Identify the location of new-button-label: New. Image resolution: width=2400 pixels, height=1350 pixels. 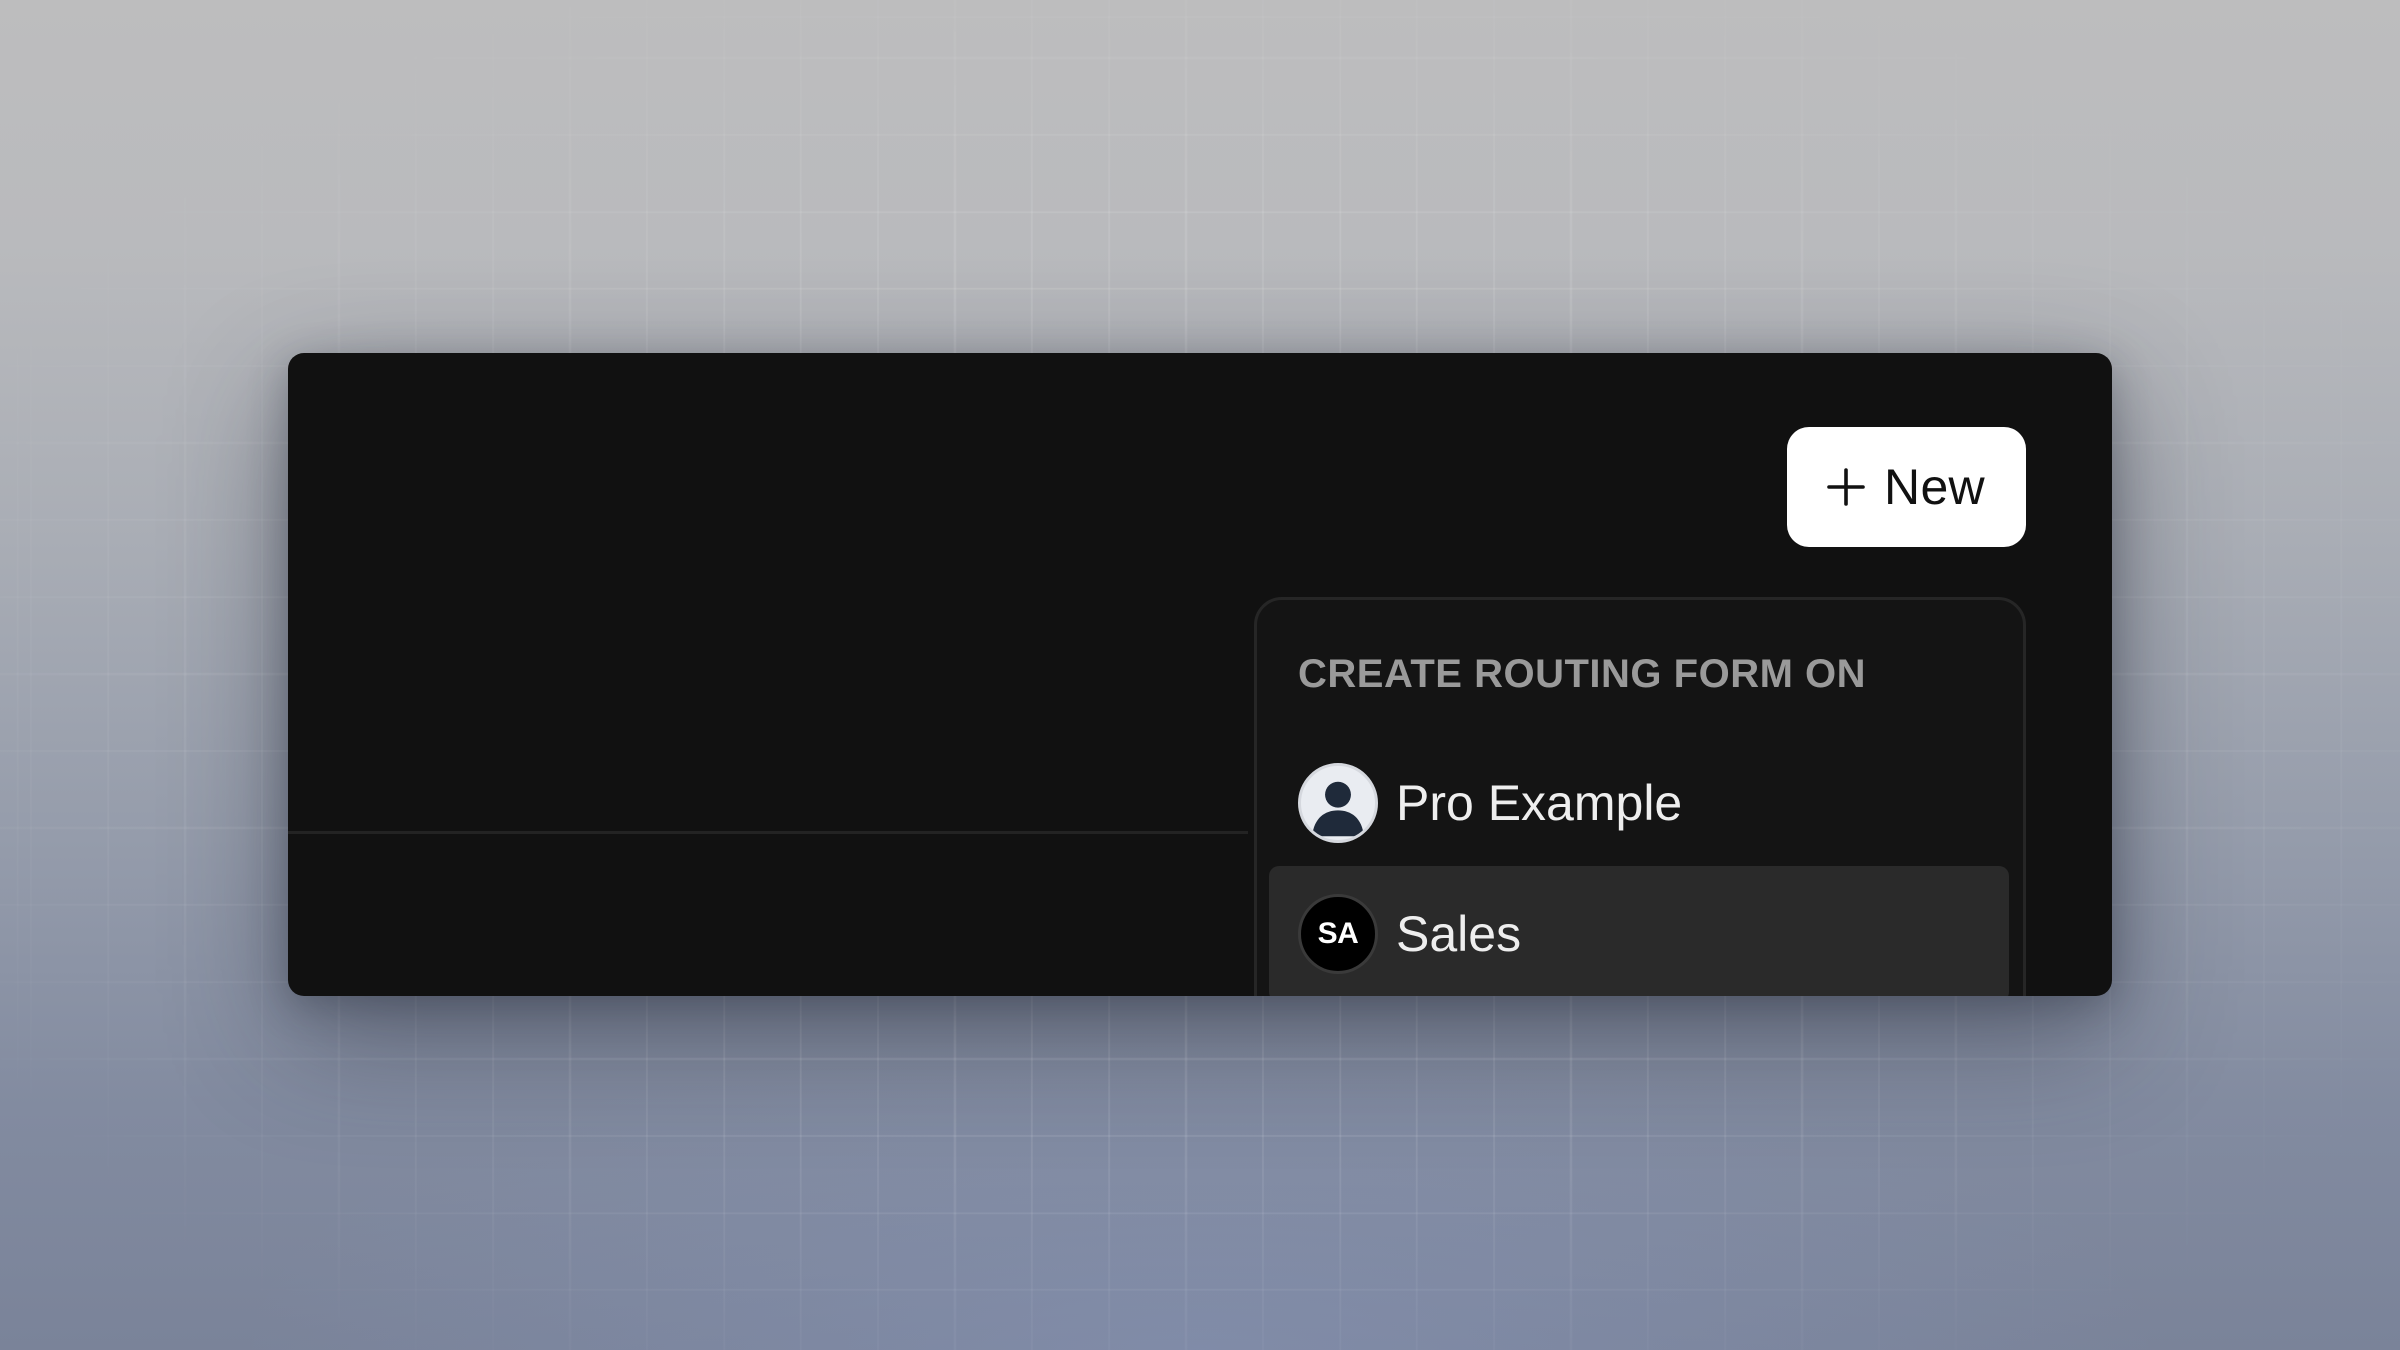
(1934, 487).